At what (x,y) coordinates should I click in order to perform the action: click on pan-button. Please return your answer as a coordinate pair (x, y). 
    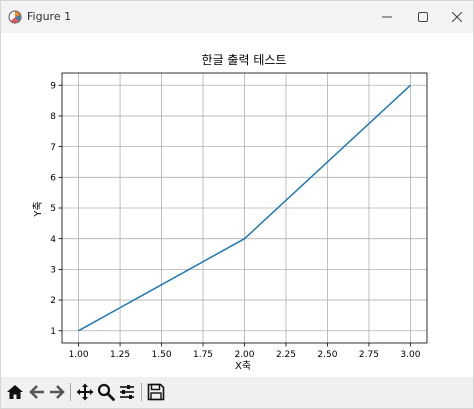
    Looking at the image, I should click on (85, 392).